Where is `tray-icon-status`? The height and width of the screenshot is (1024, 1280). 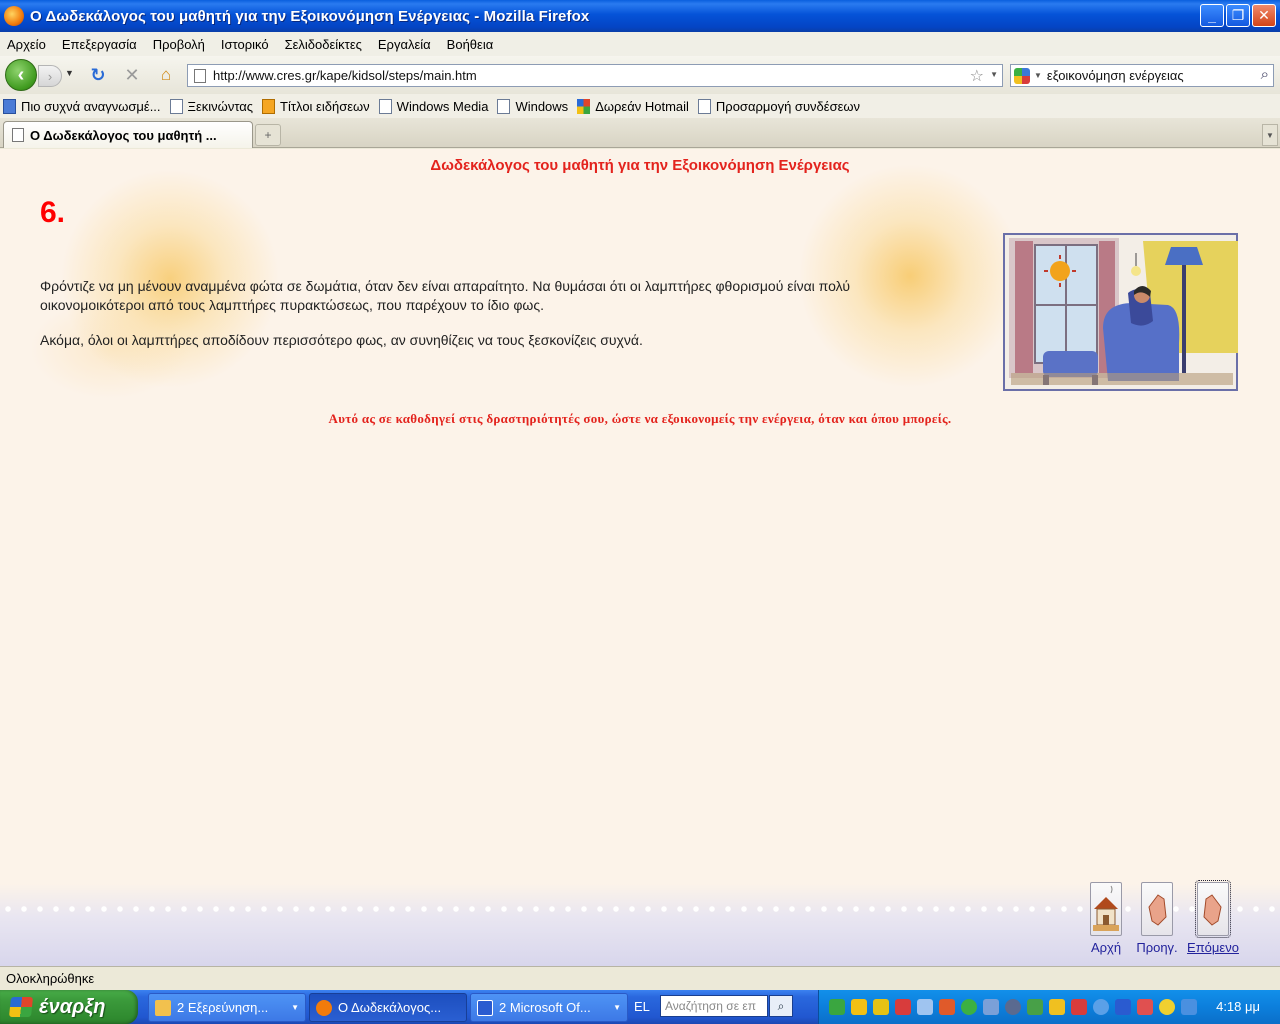 tray-icon-status is located at coordinates (969, 1007).